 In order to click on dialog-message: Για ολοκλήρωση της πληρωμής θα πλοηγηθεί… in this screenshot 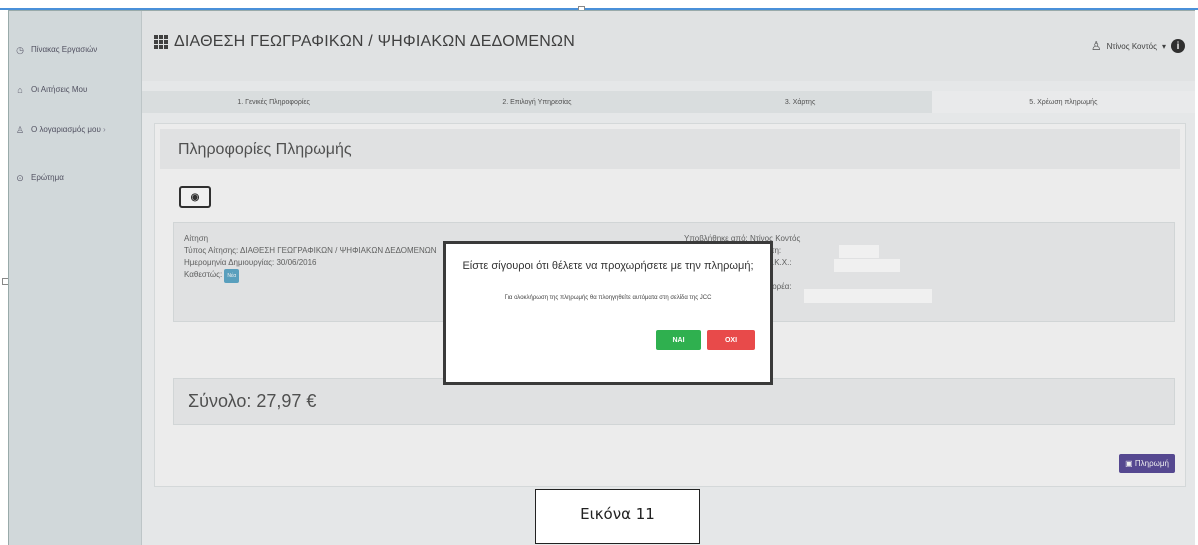, I will do `click(608, 298)`.